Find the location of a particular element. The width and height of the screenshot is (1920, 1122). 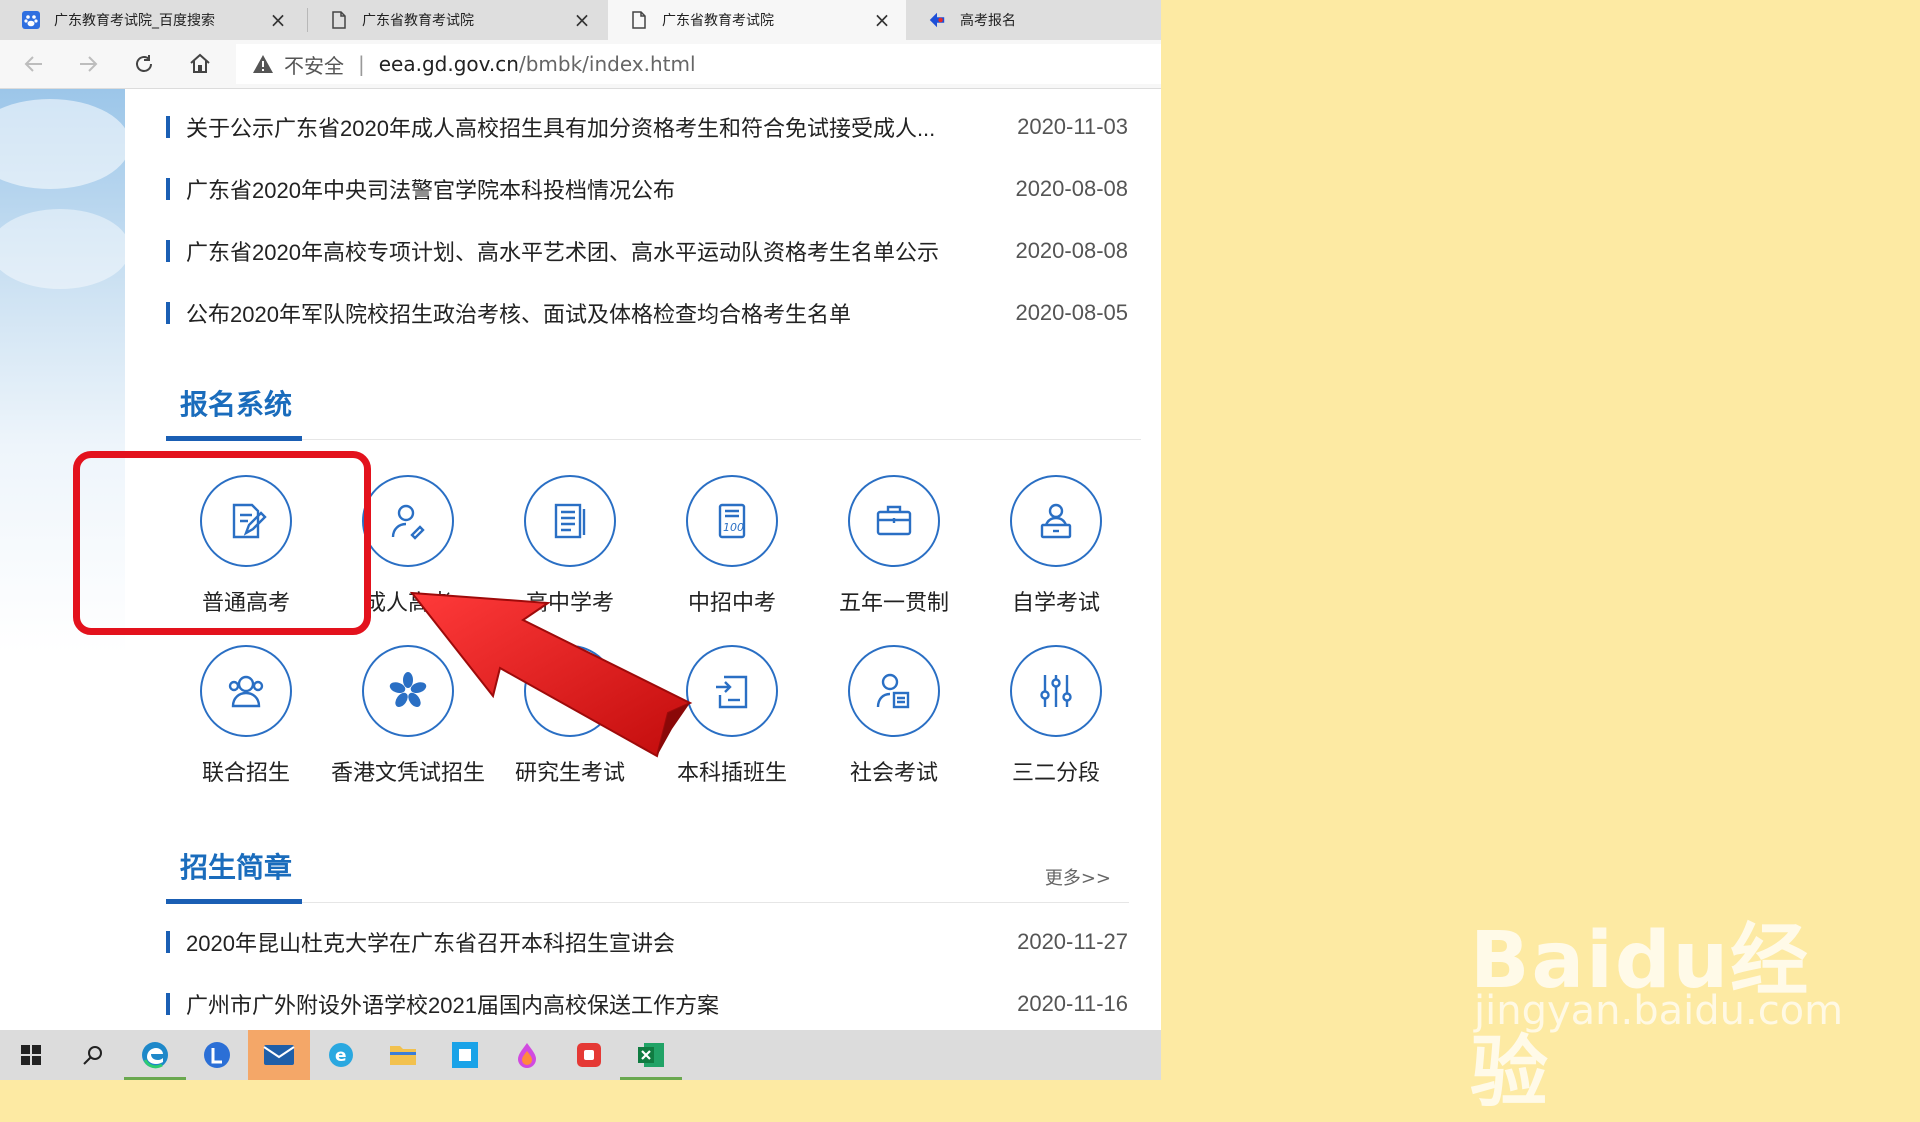

back-arrow-icon is located at coordinates (34, 64).